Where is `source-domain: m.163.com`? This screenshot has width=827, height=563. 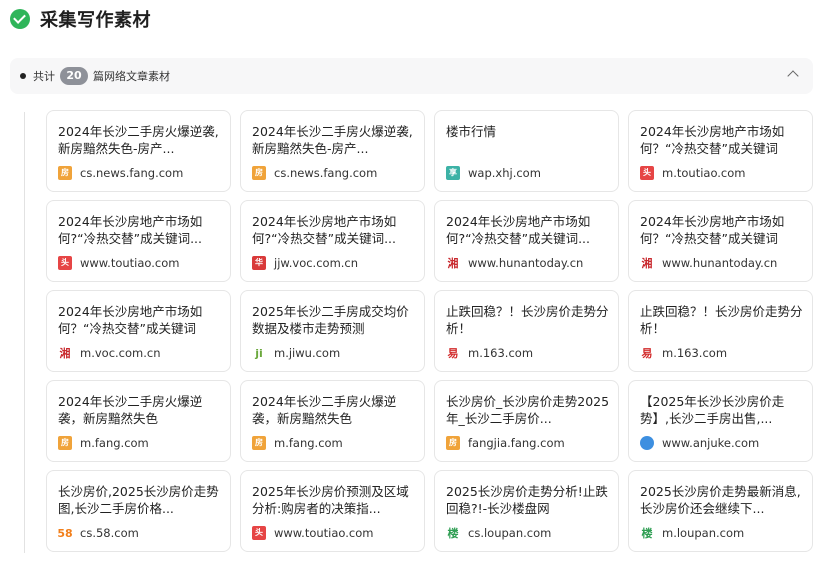
source-domain: m.163.com is located at coordinates (501, 353).